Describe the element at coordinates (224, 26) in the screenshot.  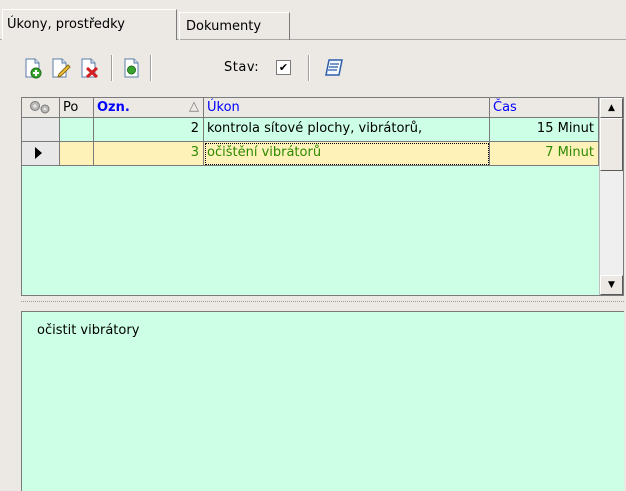
I see `tab-label: Dokumenty` at that location.